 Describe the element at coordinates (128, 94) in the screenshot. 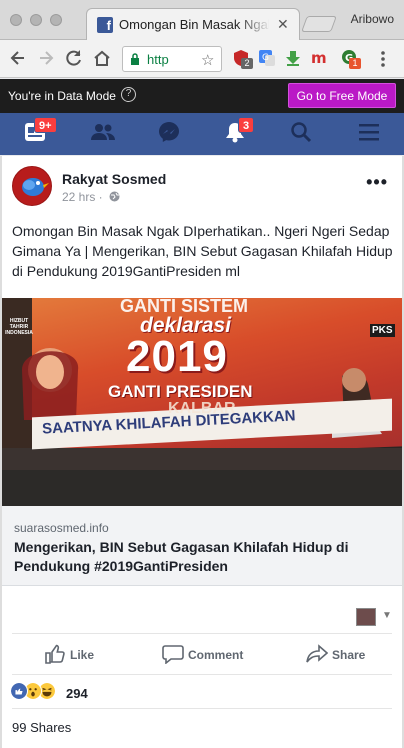

I see `help-icon: ?` at that location.